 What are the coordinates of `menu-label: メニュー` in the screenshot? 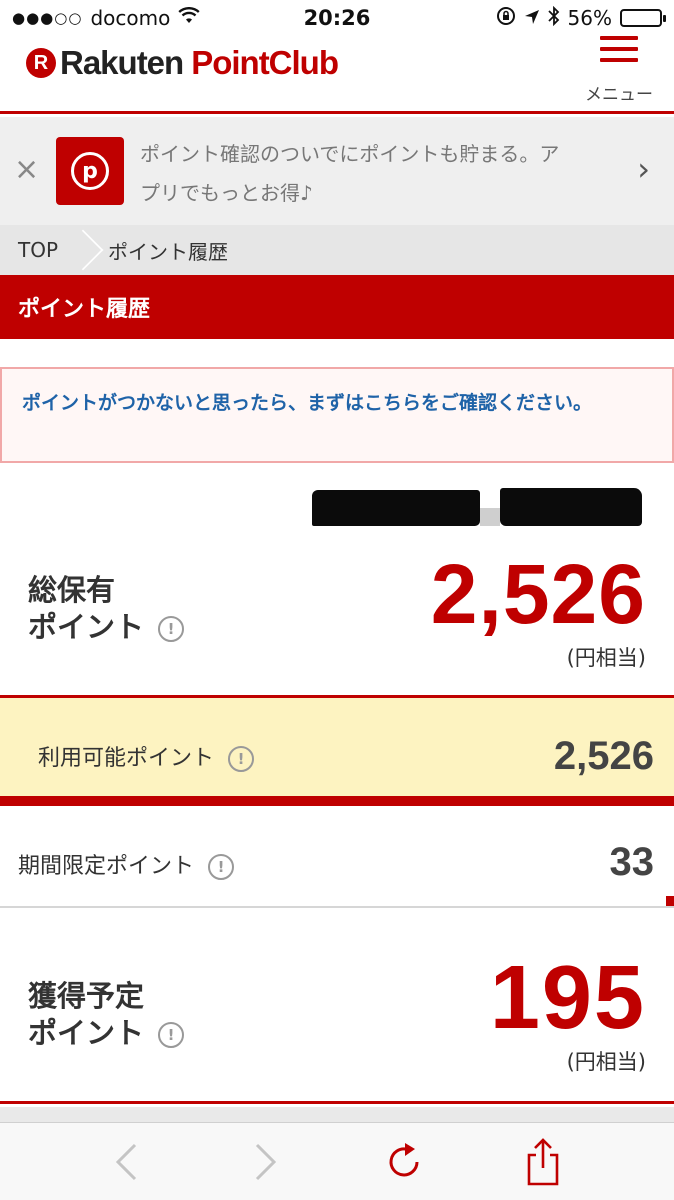 It's located at (619, 95).